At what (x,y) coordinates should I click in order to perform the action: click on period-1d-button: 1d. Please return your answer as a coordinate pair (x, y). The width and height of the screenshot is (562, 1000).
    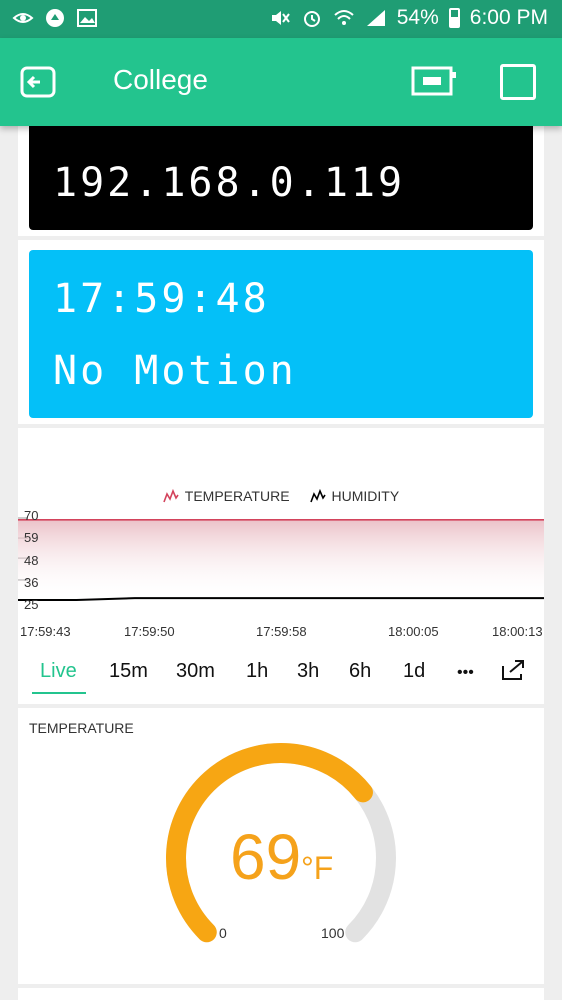
    Looking at the image, I should click on (414, 671).